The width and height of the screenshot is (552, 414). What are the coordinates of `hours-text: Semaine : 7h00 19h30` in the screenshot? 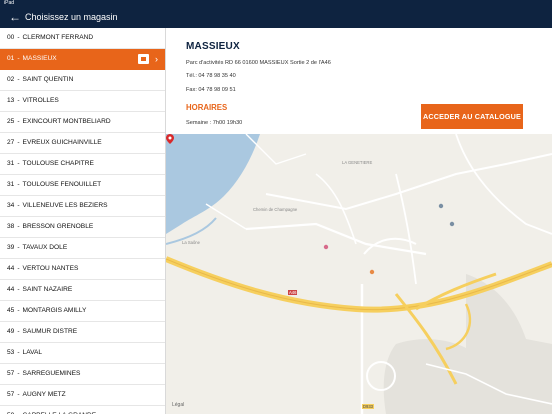 It's located at (214, 123).